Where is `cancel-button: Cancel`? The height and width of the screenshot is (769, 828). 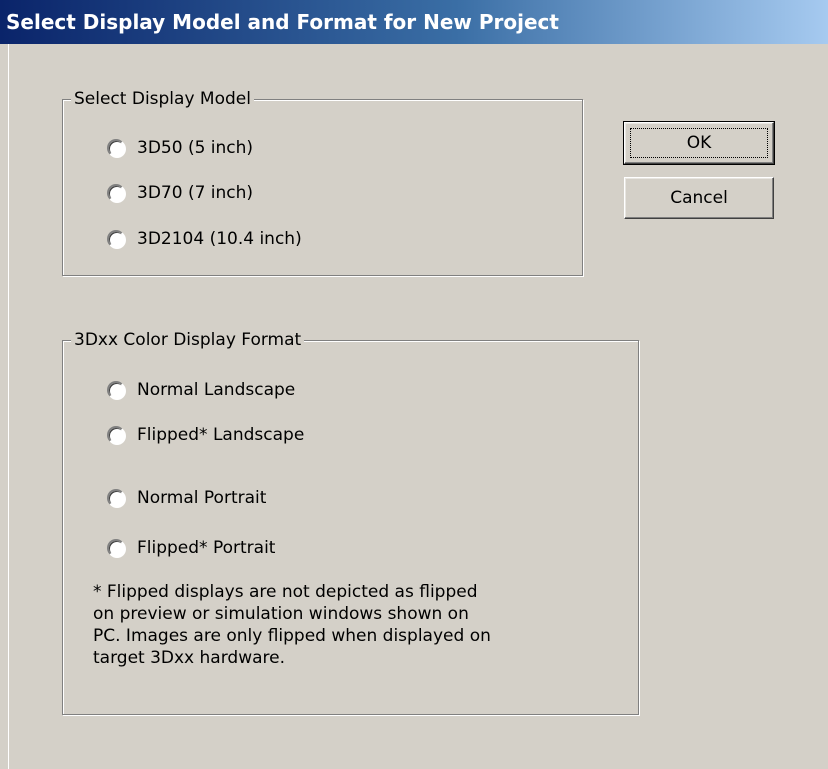
cancel-button: Cancel is located at coordinates (699, 198).